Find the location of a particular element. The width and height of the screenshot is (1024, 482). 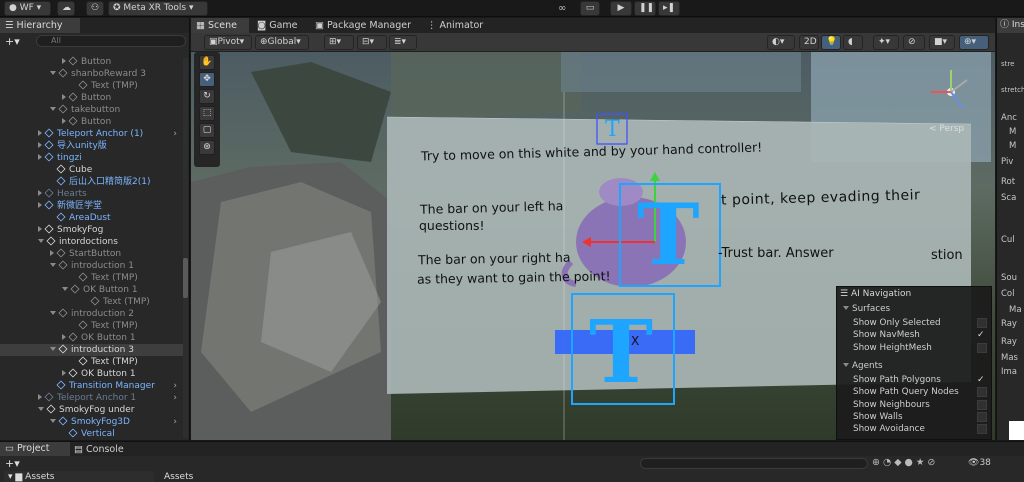

camera-icon: ■▾ is located at coordinates (942, 42).